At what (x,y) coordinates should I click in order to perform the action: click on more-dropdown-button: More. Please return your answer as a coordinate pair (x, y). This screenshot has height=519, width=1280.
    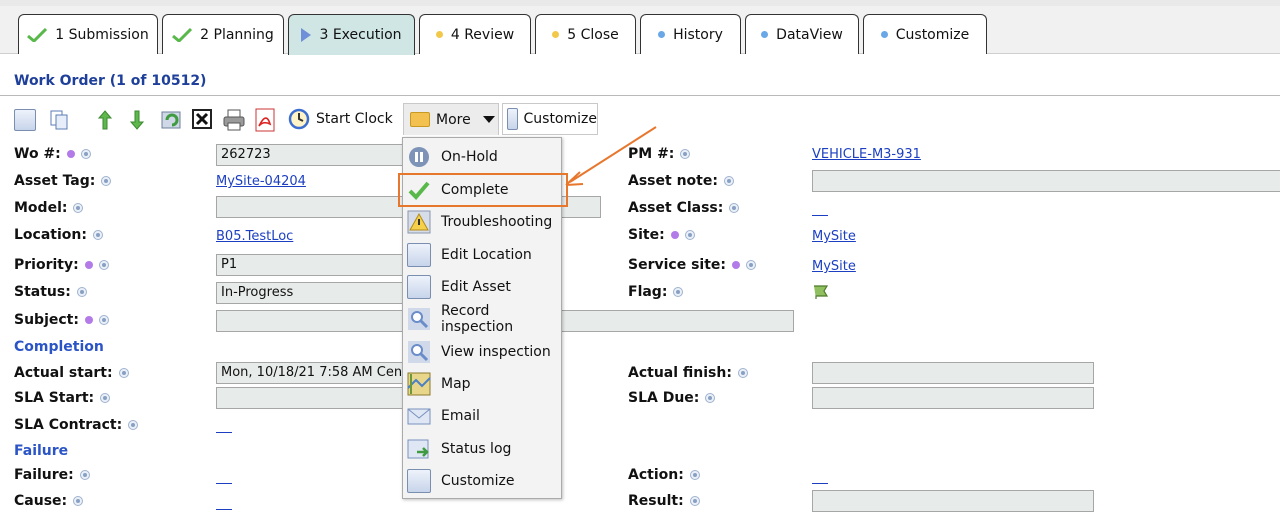
    Looking at the image, I should click on (451, 119).